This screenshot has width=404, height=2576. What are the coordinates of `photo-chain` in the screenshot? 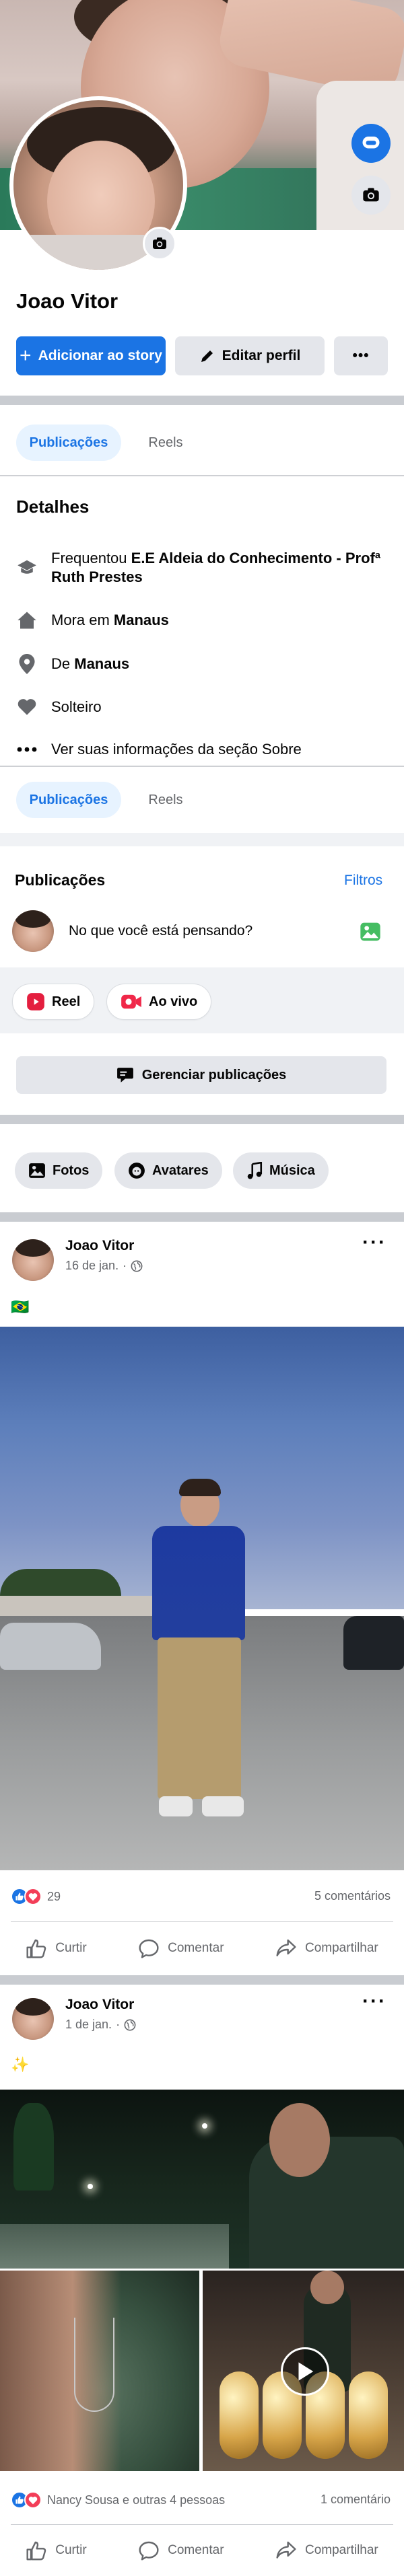 It's located at (94, 2365).